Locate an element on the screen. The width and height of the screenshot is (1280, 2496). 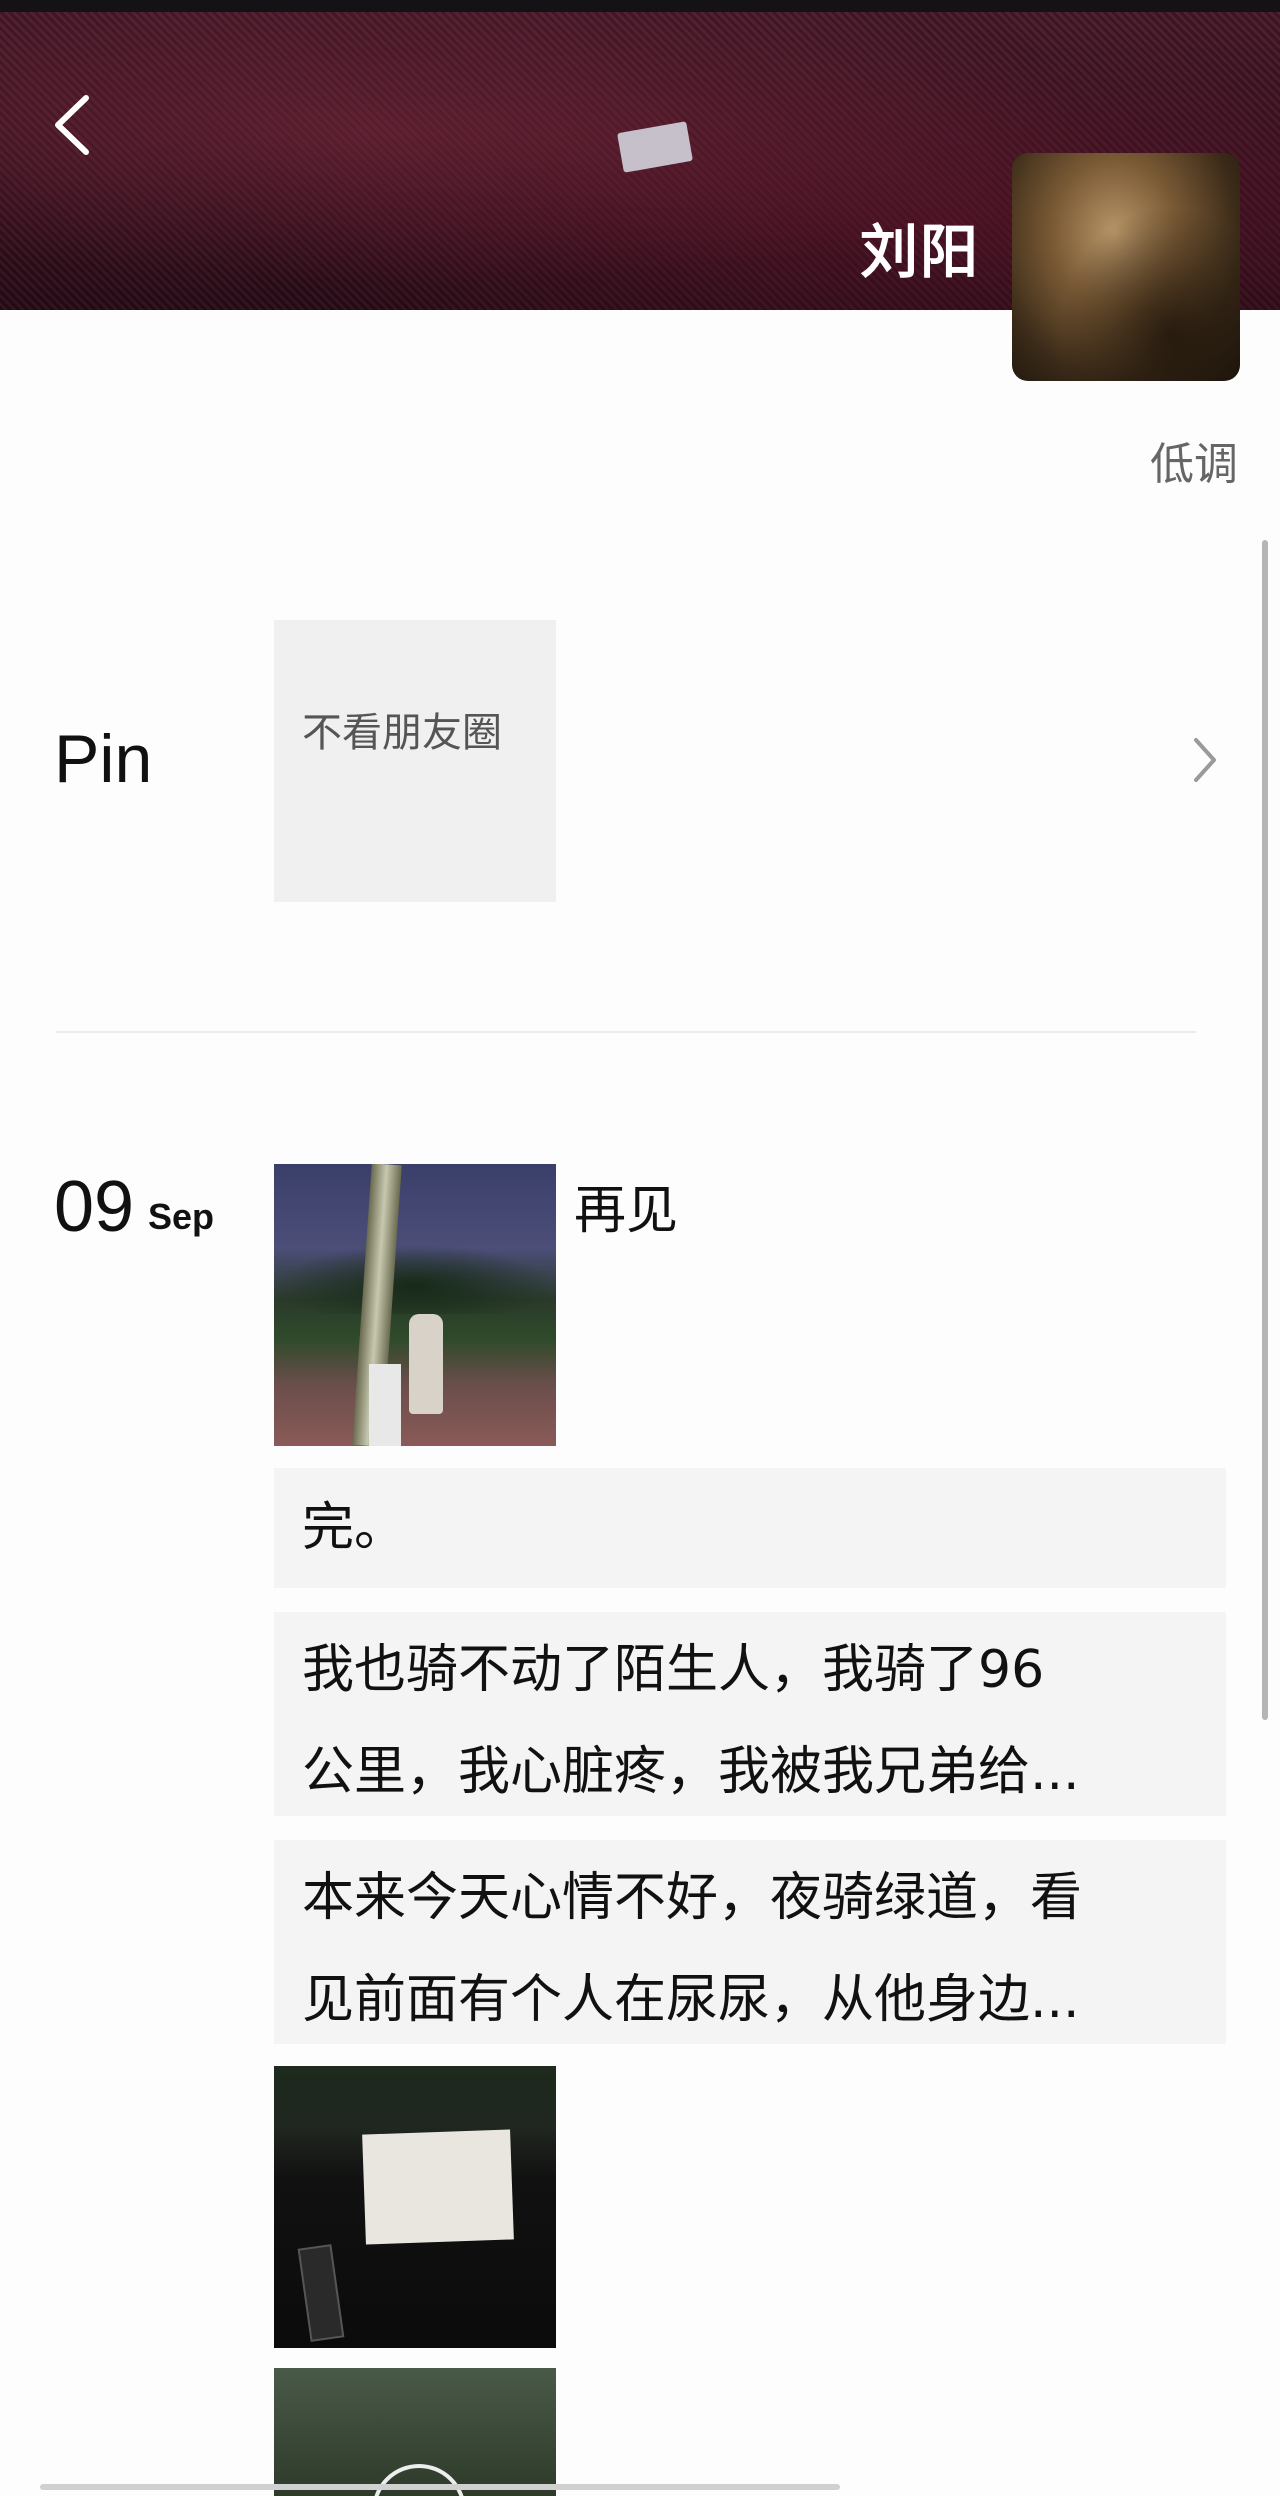
avatar is located at coordinates (1126, 267).